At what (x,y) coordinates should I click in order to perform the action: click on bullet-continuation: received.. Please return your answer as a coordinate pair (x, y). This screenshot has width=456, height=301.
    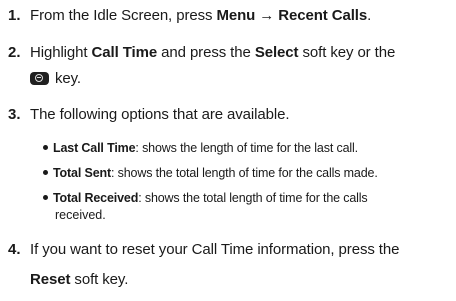
    Looking at the image, I should click on (80, 215).